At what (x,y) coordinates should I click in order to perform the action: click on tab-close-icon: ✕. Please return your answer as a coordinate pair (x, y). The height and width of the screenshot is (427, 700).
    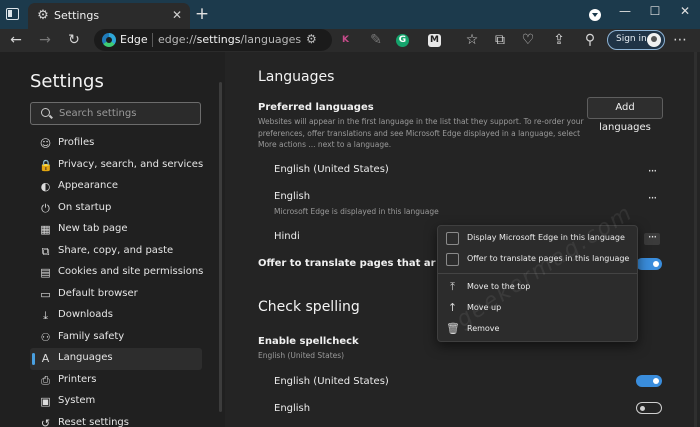
    Looking at the image, I should click on (177, 15).